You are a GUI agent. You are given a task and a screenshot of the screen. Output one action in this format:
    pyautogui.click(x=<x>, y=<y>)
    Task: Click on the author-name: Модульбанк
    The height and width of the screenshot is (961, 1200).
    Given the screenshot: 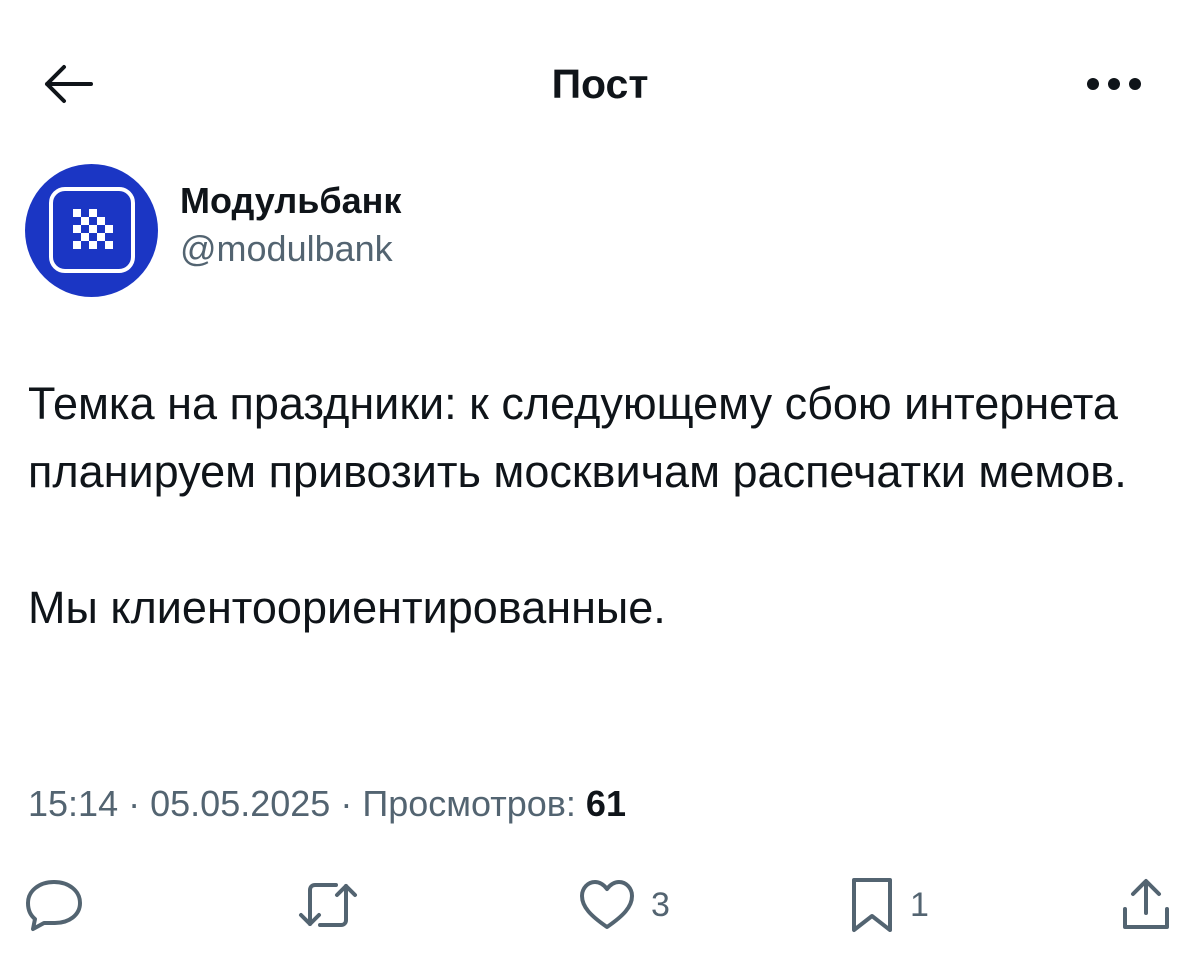 What is the action you would take?
    pyautogui.click(x=290, y=201)
    